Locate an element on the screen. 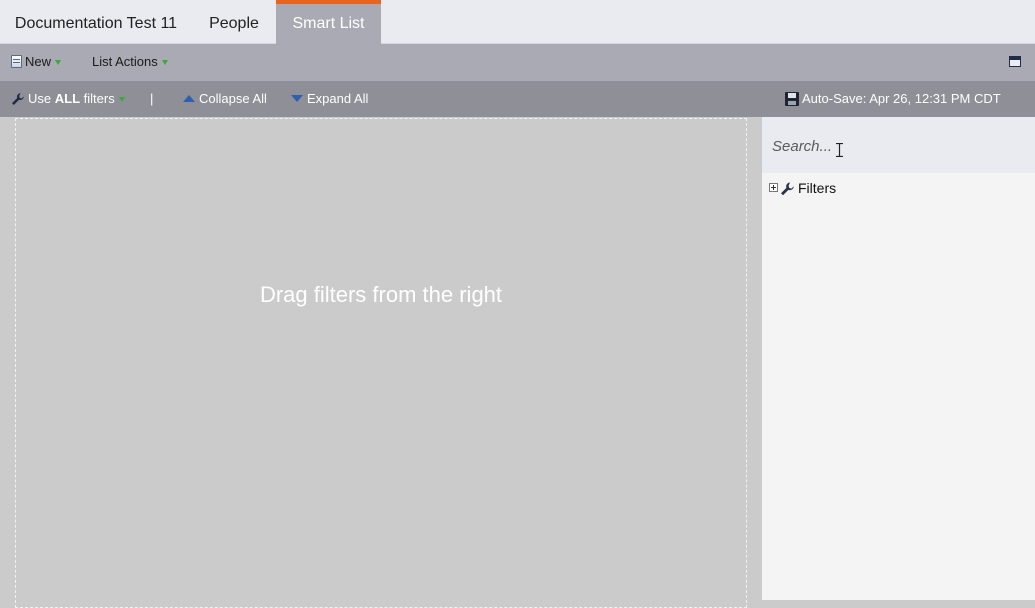 This screenshot has width=1035, height=608. autosave-label: Auto-Save: Apr 26, 12:31 PM CDT is located at coordinates (901, 98).